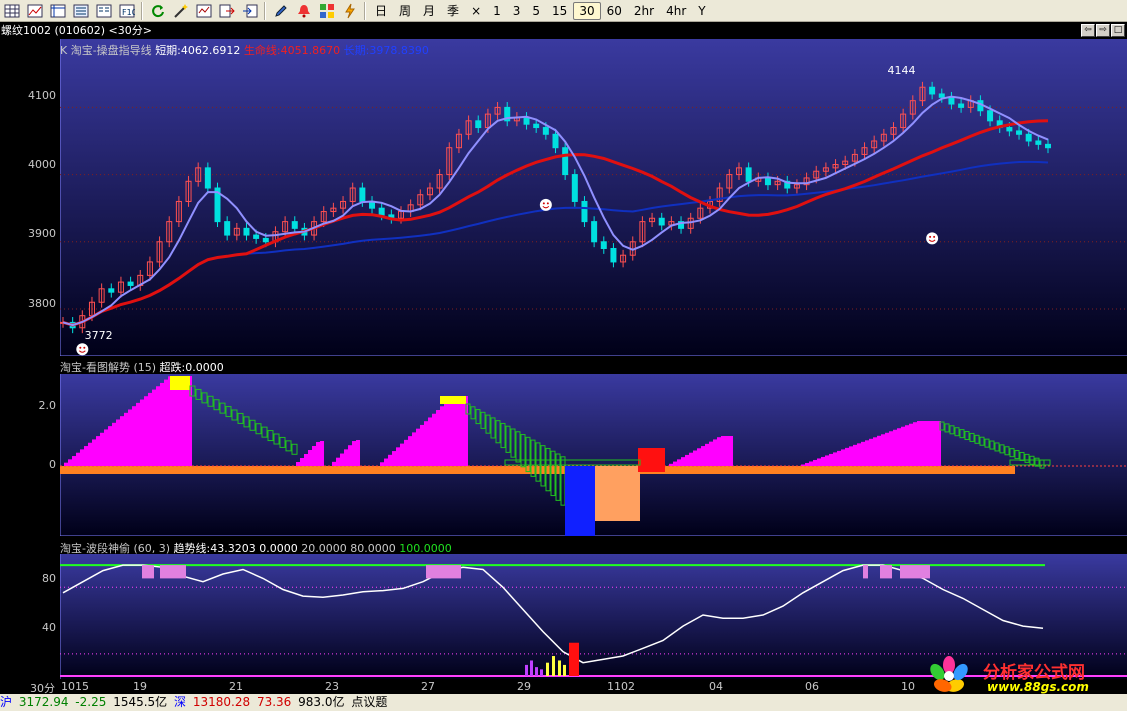 This screenshot has height=711, width=1127. Describe the element at coordinates (614, 11) in the screenshot. I see `period-10: 60` at that location.